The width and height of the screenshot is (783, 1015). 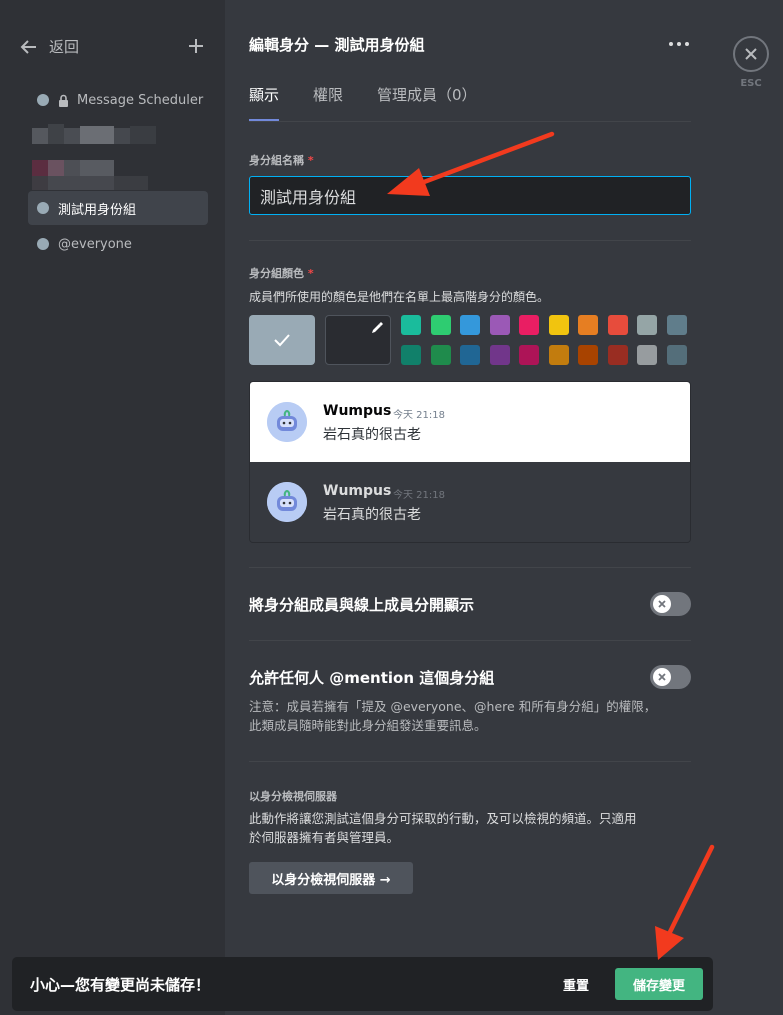 I want to click on role-name-label-text: 身分組名稱, so click(x=276, y=160).